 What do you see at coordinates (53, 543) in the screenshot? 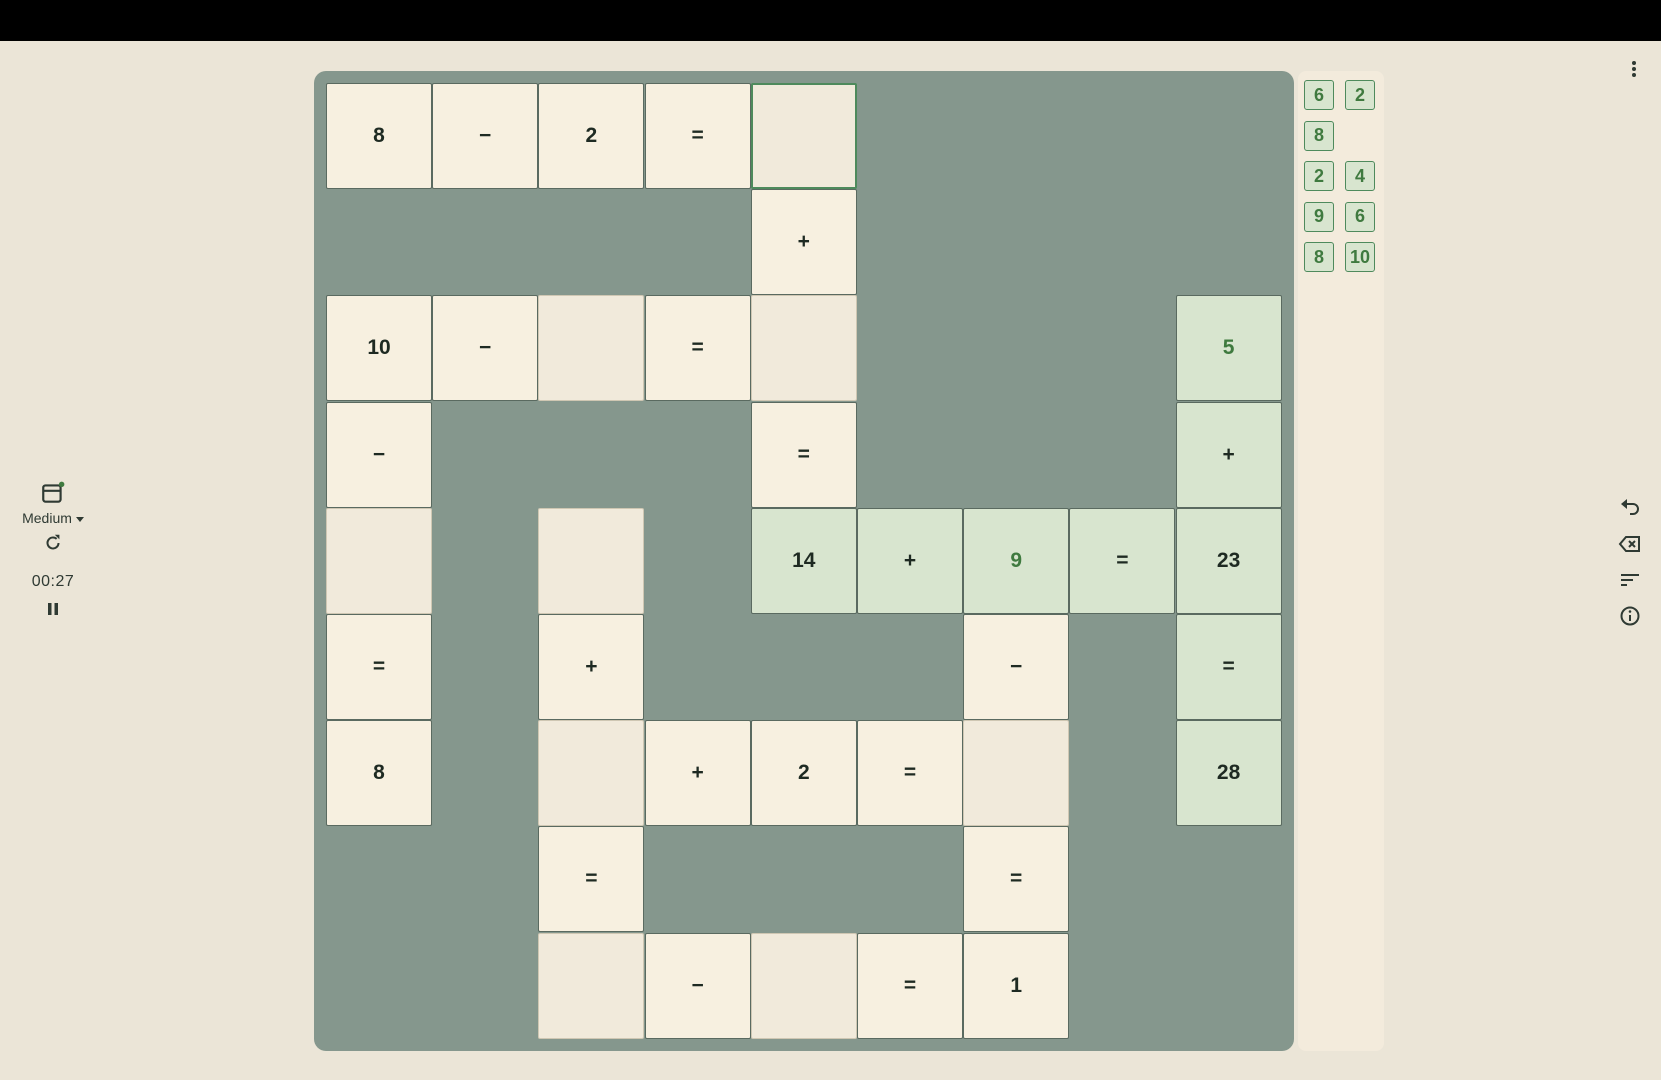
I see `refresh-icon` at bounding box center [53, 543].